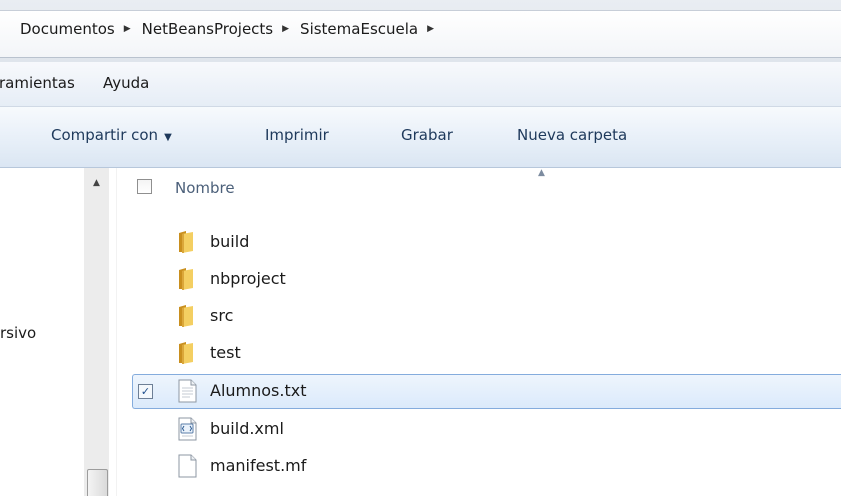  What do you see at coordinates (187, 466) in the screenshot?
I see `file-icon` at bounding box center [187, 466].